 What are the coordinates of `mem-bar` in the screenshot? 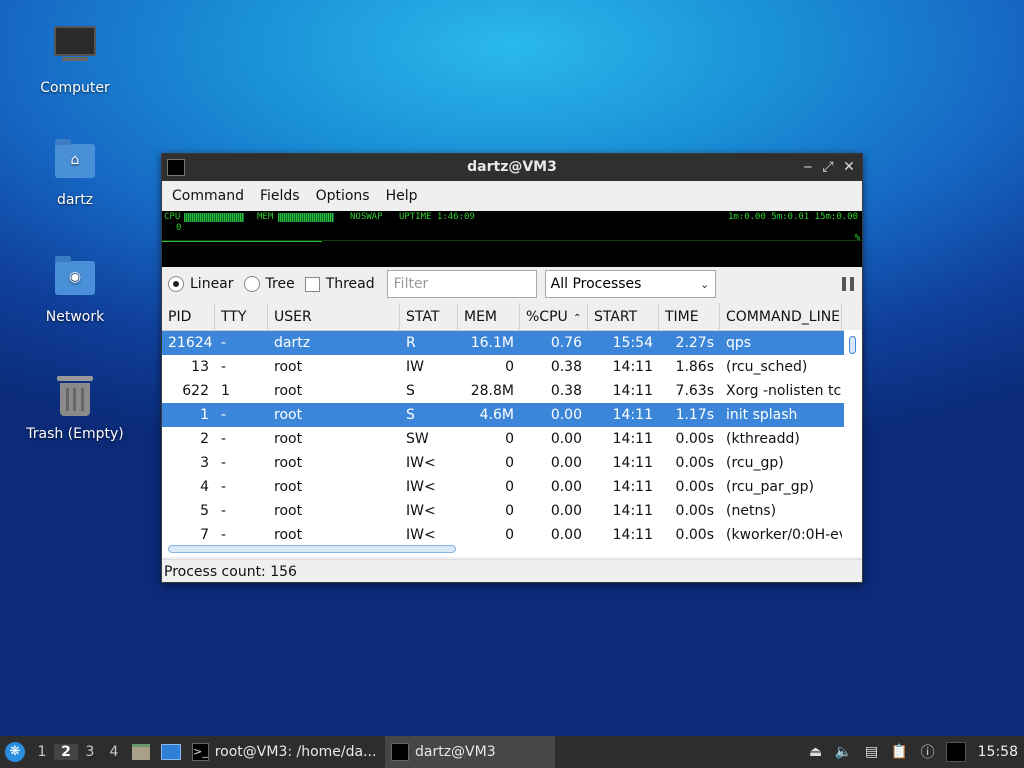 It's located at (306, 217).